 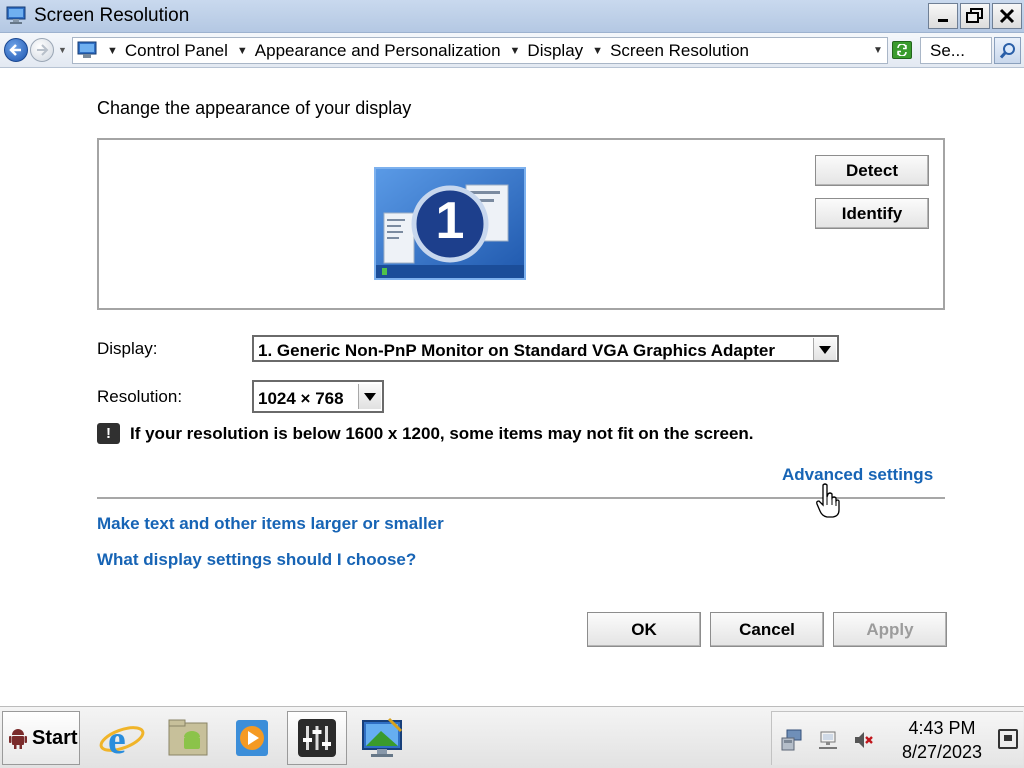 What do you see at coordinates (256, 560) in the screenshot?
I see `display-help-link: What display settings should I choose?` at bounding box center [256, 560].